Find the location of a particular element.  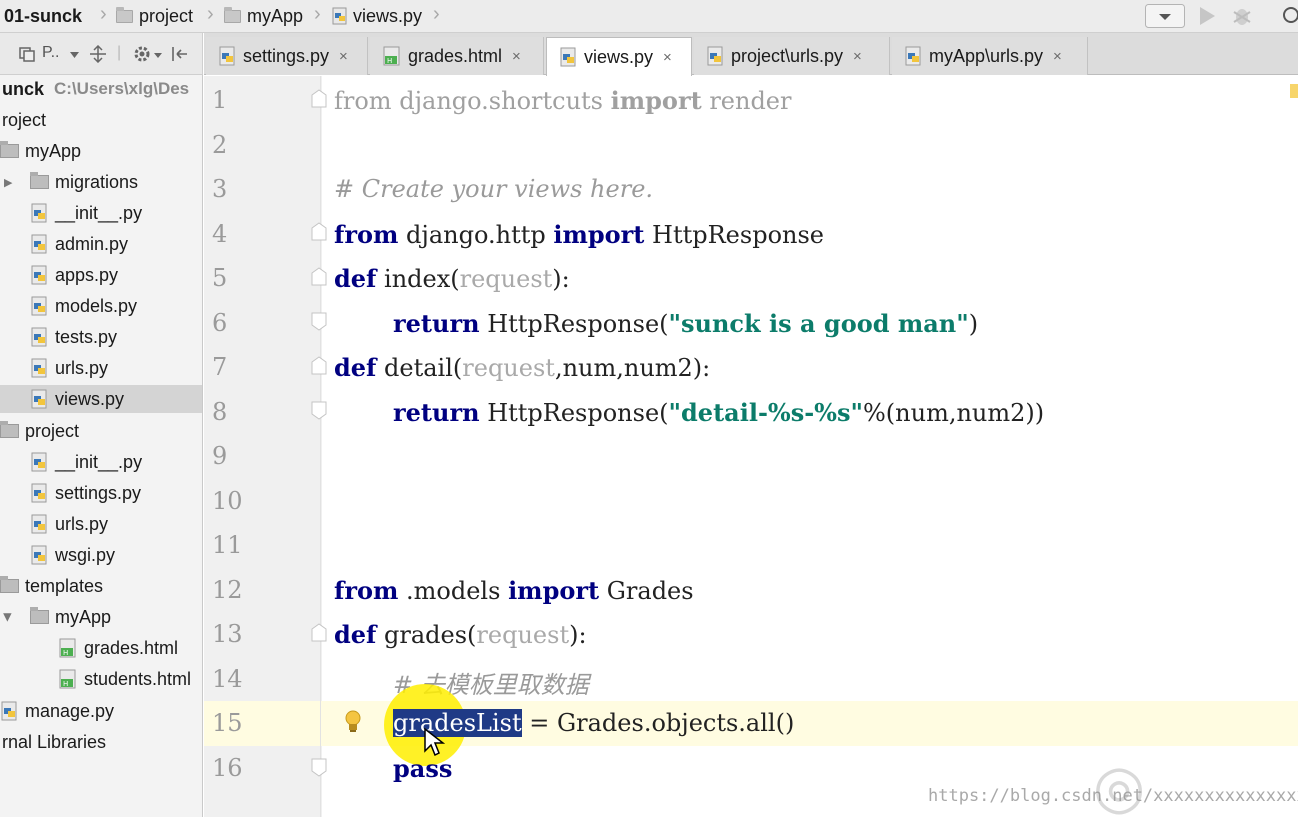

keyword: def is located at coordinates (355, 634).